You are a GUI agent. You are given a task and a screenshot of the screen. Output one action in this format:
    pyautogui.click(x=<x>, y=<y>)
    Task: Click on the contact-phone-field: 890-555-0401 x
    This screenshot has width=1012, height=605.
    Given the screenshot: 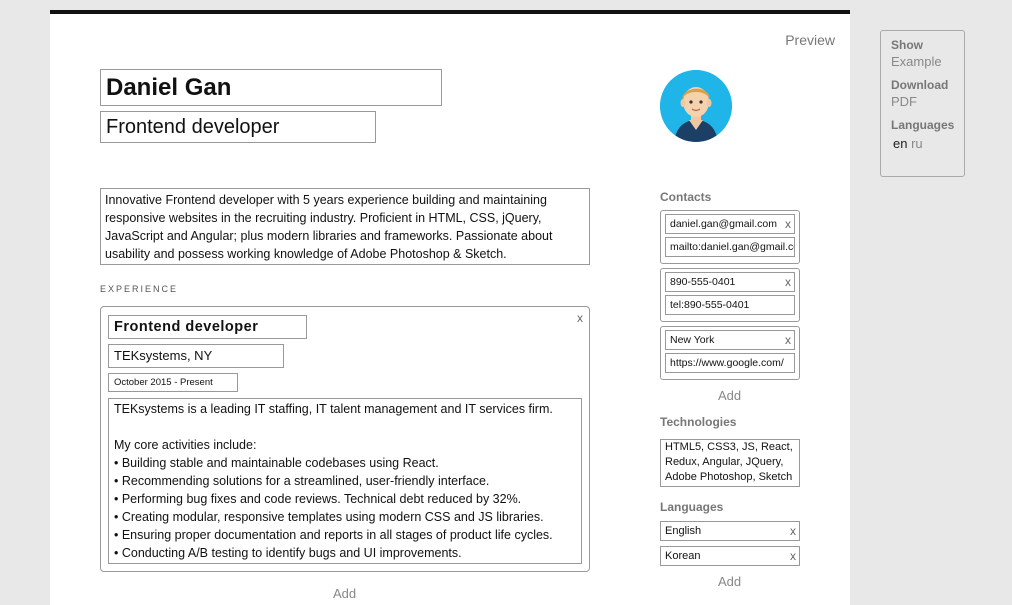 What is the action you would take?
    pyautogui.click(x=730, y=282)
    